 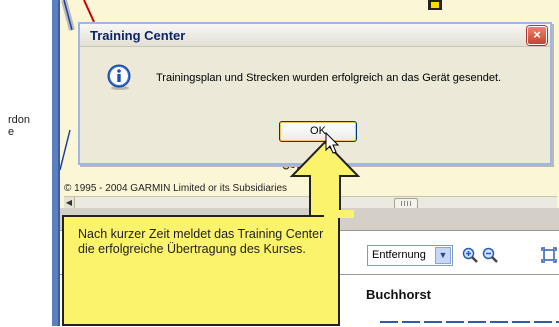 What do you see at coordinates (490, 255) in the screenshot?
I see `zoom-out-icon` at bounding box center [490, 255].